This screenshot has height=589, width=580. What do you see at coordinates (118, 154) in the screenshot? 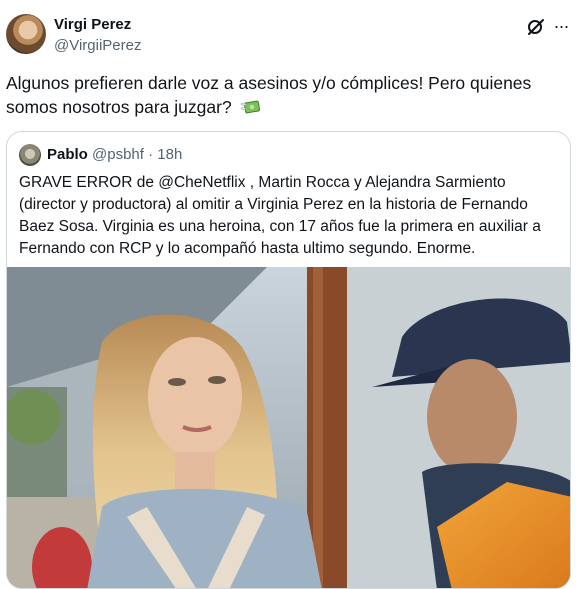
I see `quoted-author-handle: @psbhf` at bounding box center [118, 154].